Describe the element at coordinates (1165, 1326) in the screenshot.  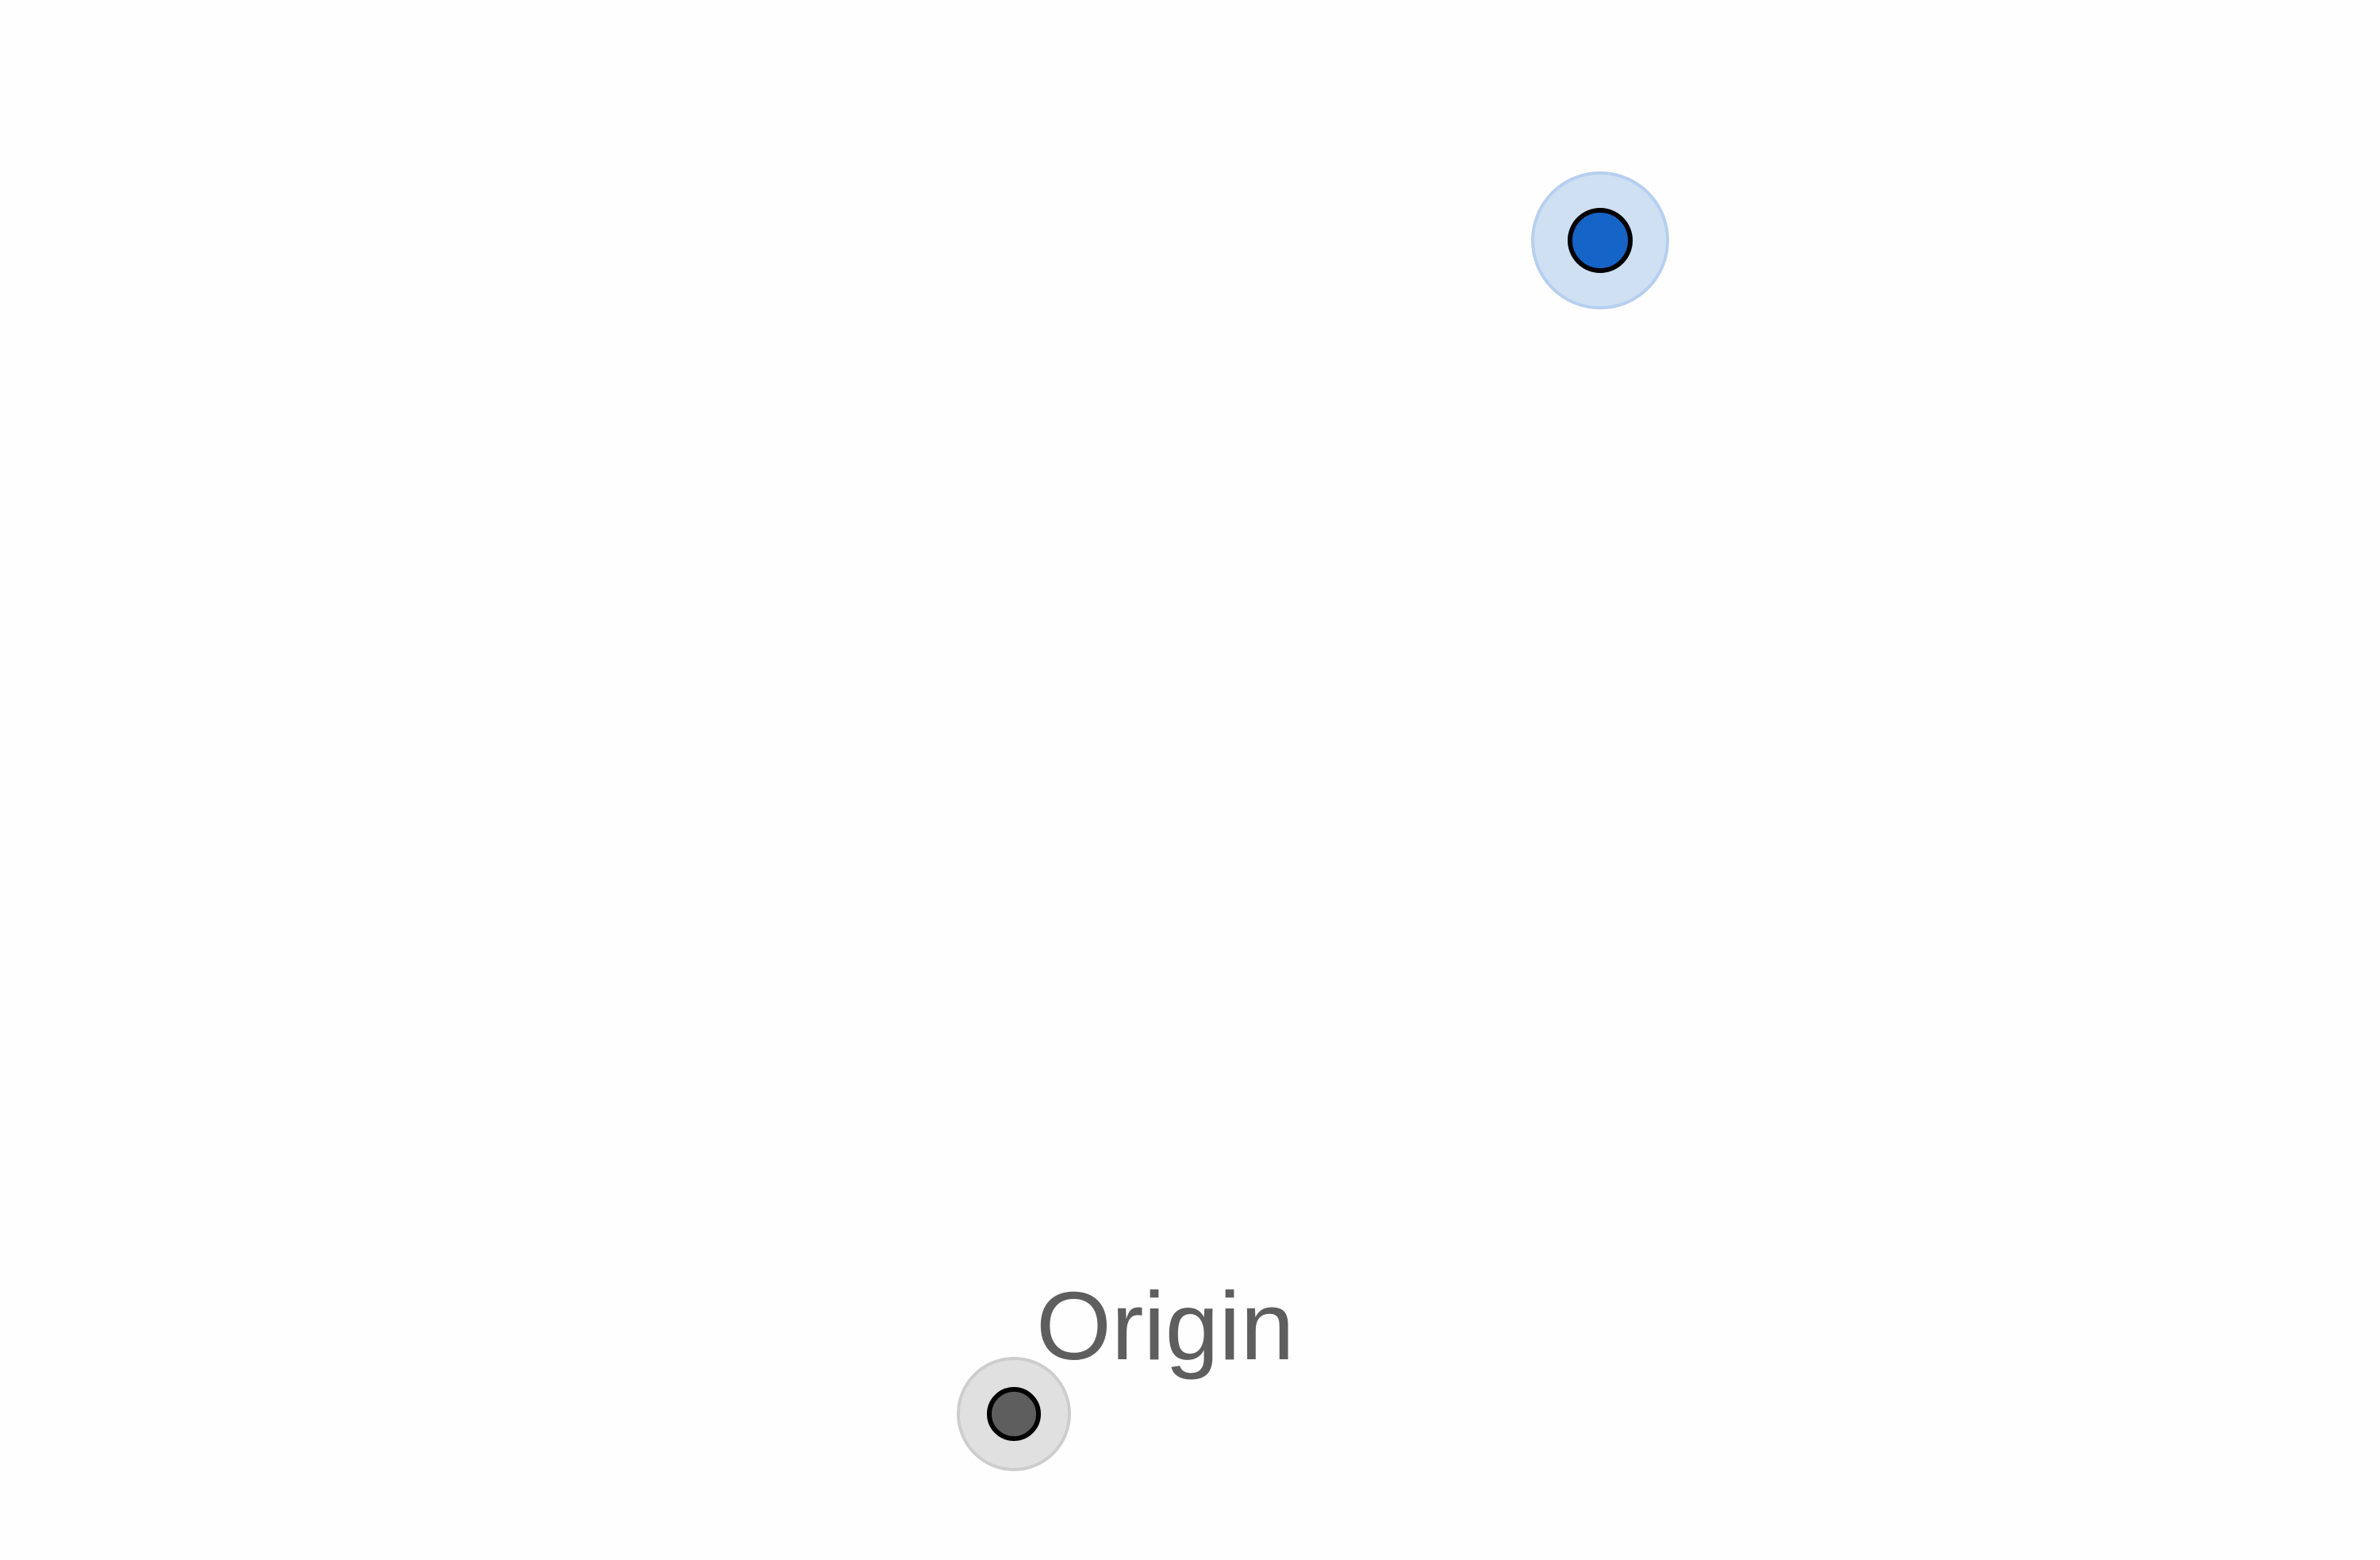
I see `origin-label: Origin` at that location.